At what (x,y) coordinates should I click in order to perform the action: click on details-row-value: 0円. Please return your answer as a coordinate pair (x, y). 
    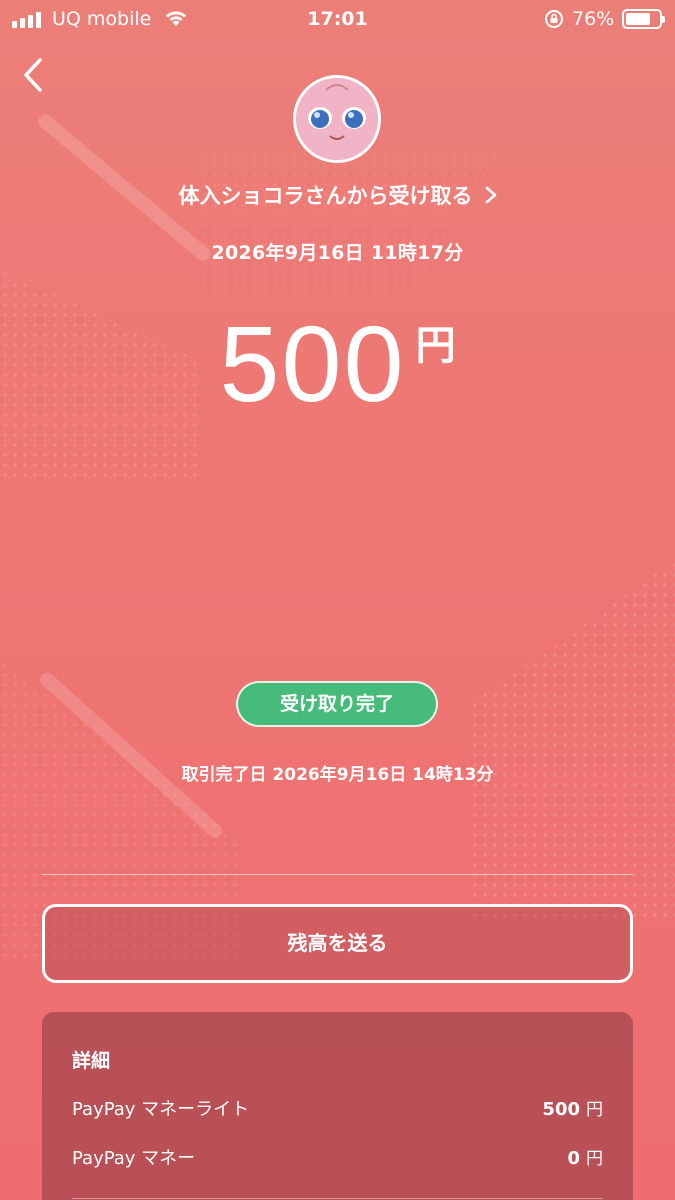
    Looking at the image, I should click on (585, 1158).